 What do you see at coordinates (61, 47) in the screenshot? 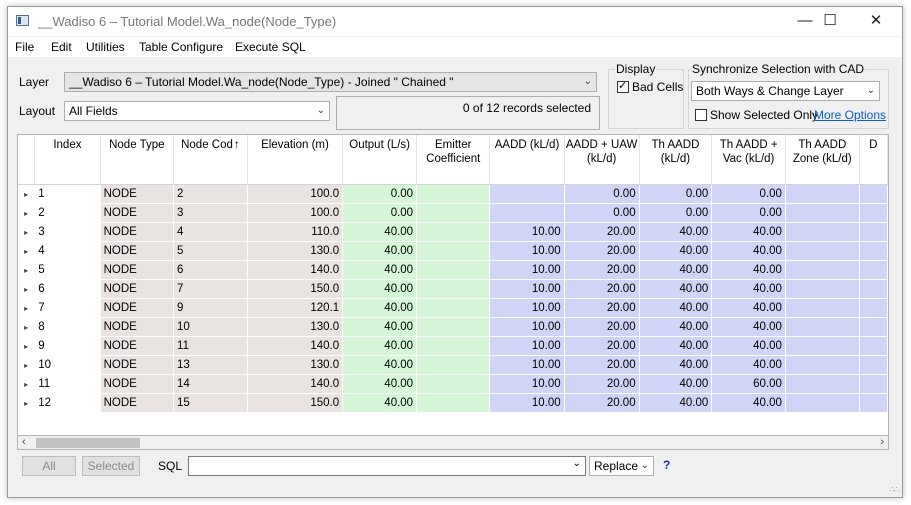
I see `menu-edit: Edit` at bounding box center [61, 47].